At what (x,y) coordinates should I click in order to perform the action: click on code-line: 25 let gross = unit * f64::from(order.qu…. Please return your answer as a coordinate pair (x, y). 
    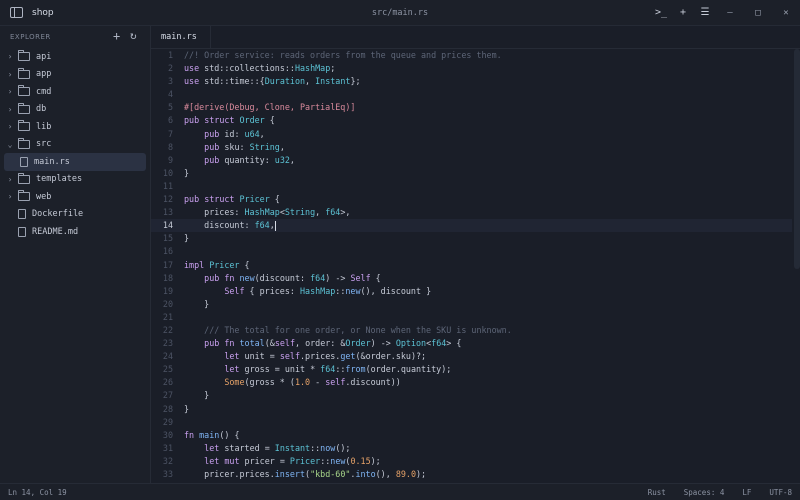
    Looking at the image, I should click on (471, 369).